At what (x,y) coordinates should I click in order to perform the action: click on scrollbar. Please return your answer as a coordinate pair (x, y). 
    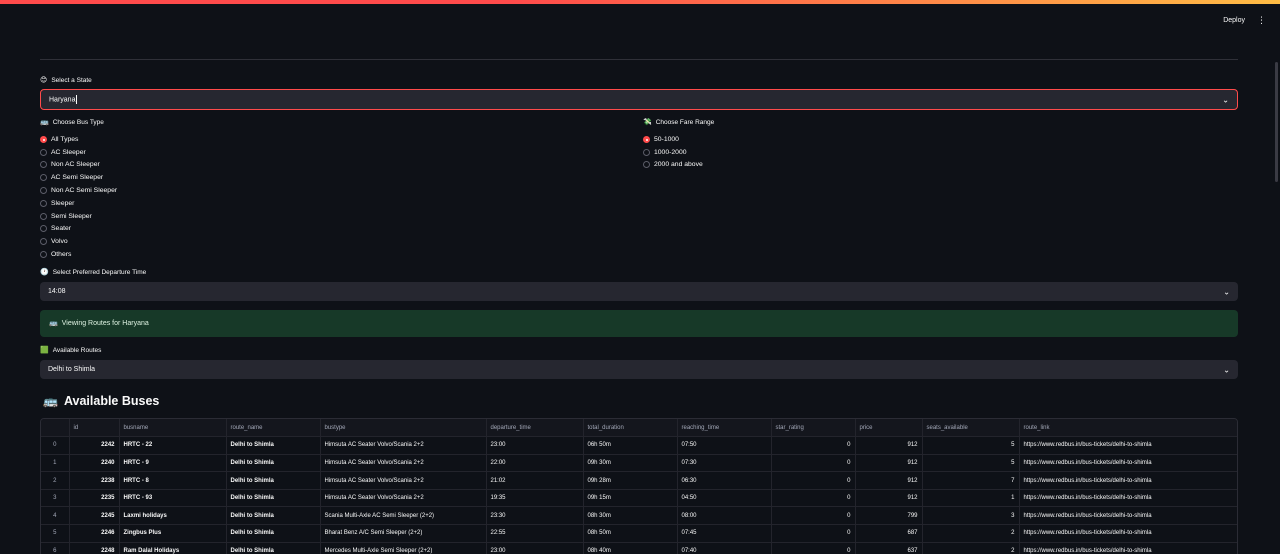
    Looking at the image, I should click on (1276, 122).